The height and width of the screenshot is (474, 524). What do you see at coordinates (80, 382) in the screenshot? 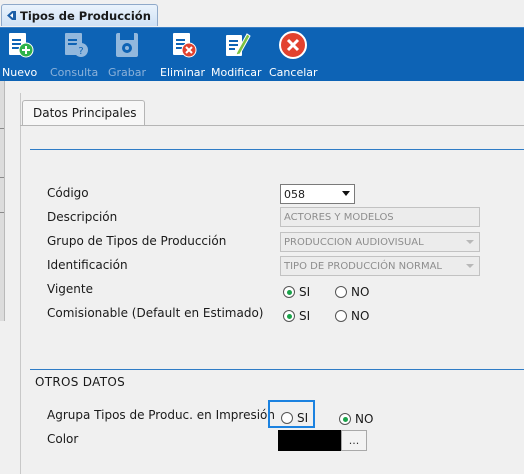
I see `otros-datos-title: OTROS DATOS` at bounding box center [80, 382].